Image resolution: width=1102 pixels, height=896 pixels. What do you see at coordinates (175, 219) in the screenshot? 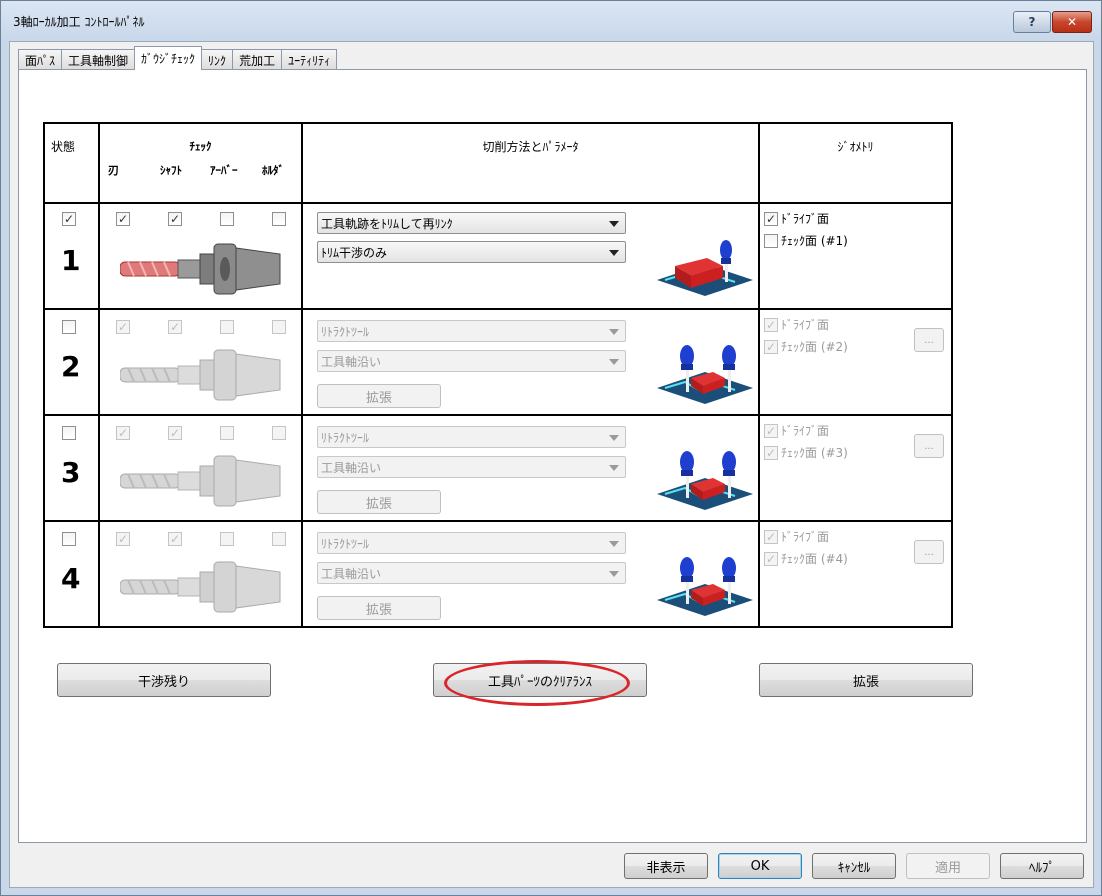
I see `row1-shaft-checkbox: ✓` at bounding box center [175, 219].